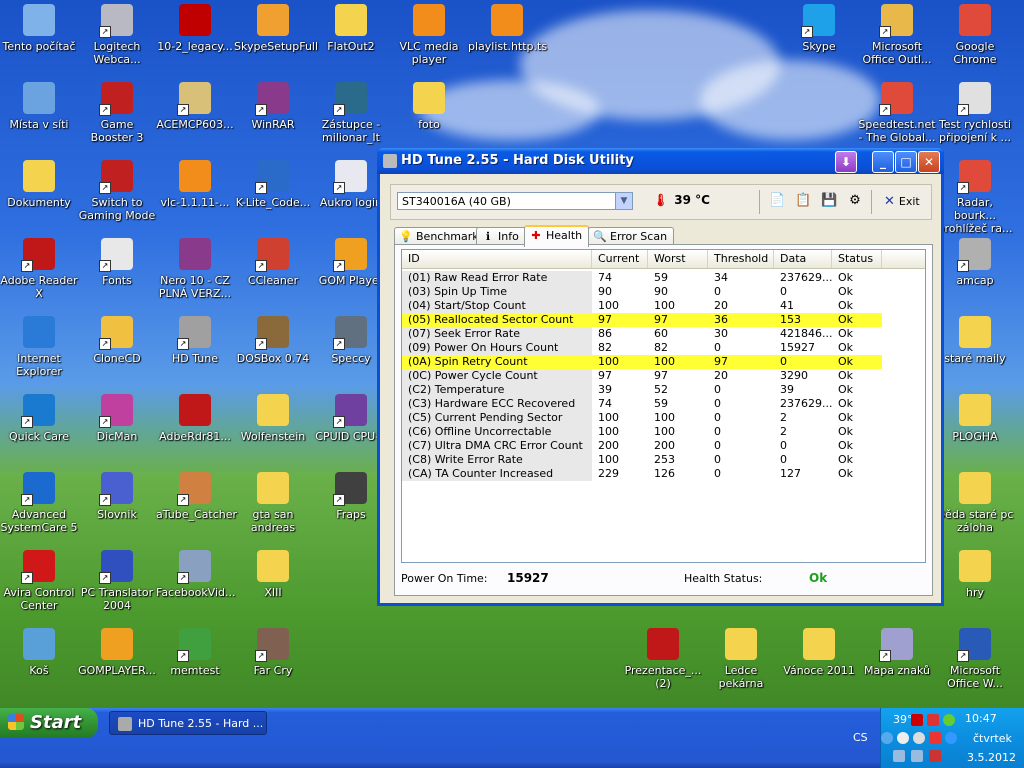 The width and height of the screenshot is (1024, 768). Describe the element at coordinates (623, 201) in the screenshot. I see `chevron-down-icon: ▼` at that location.